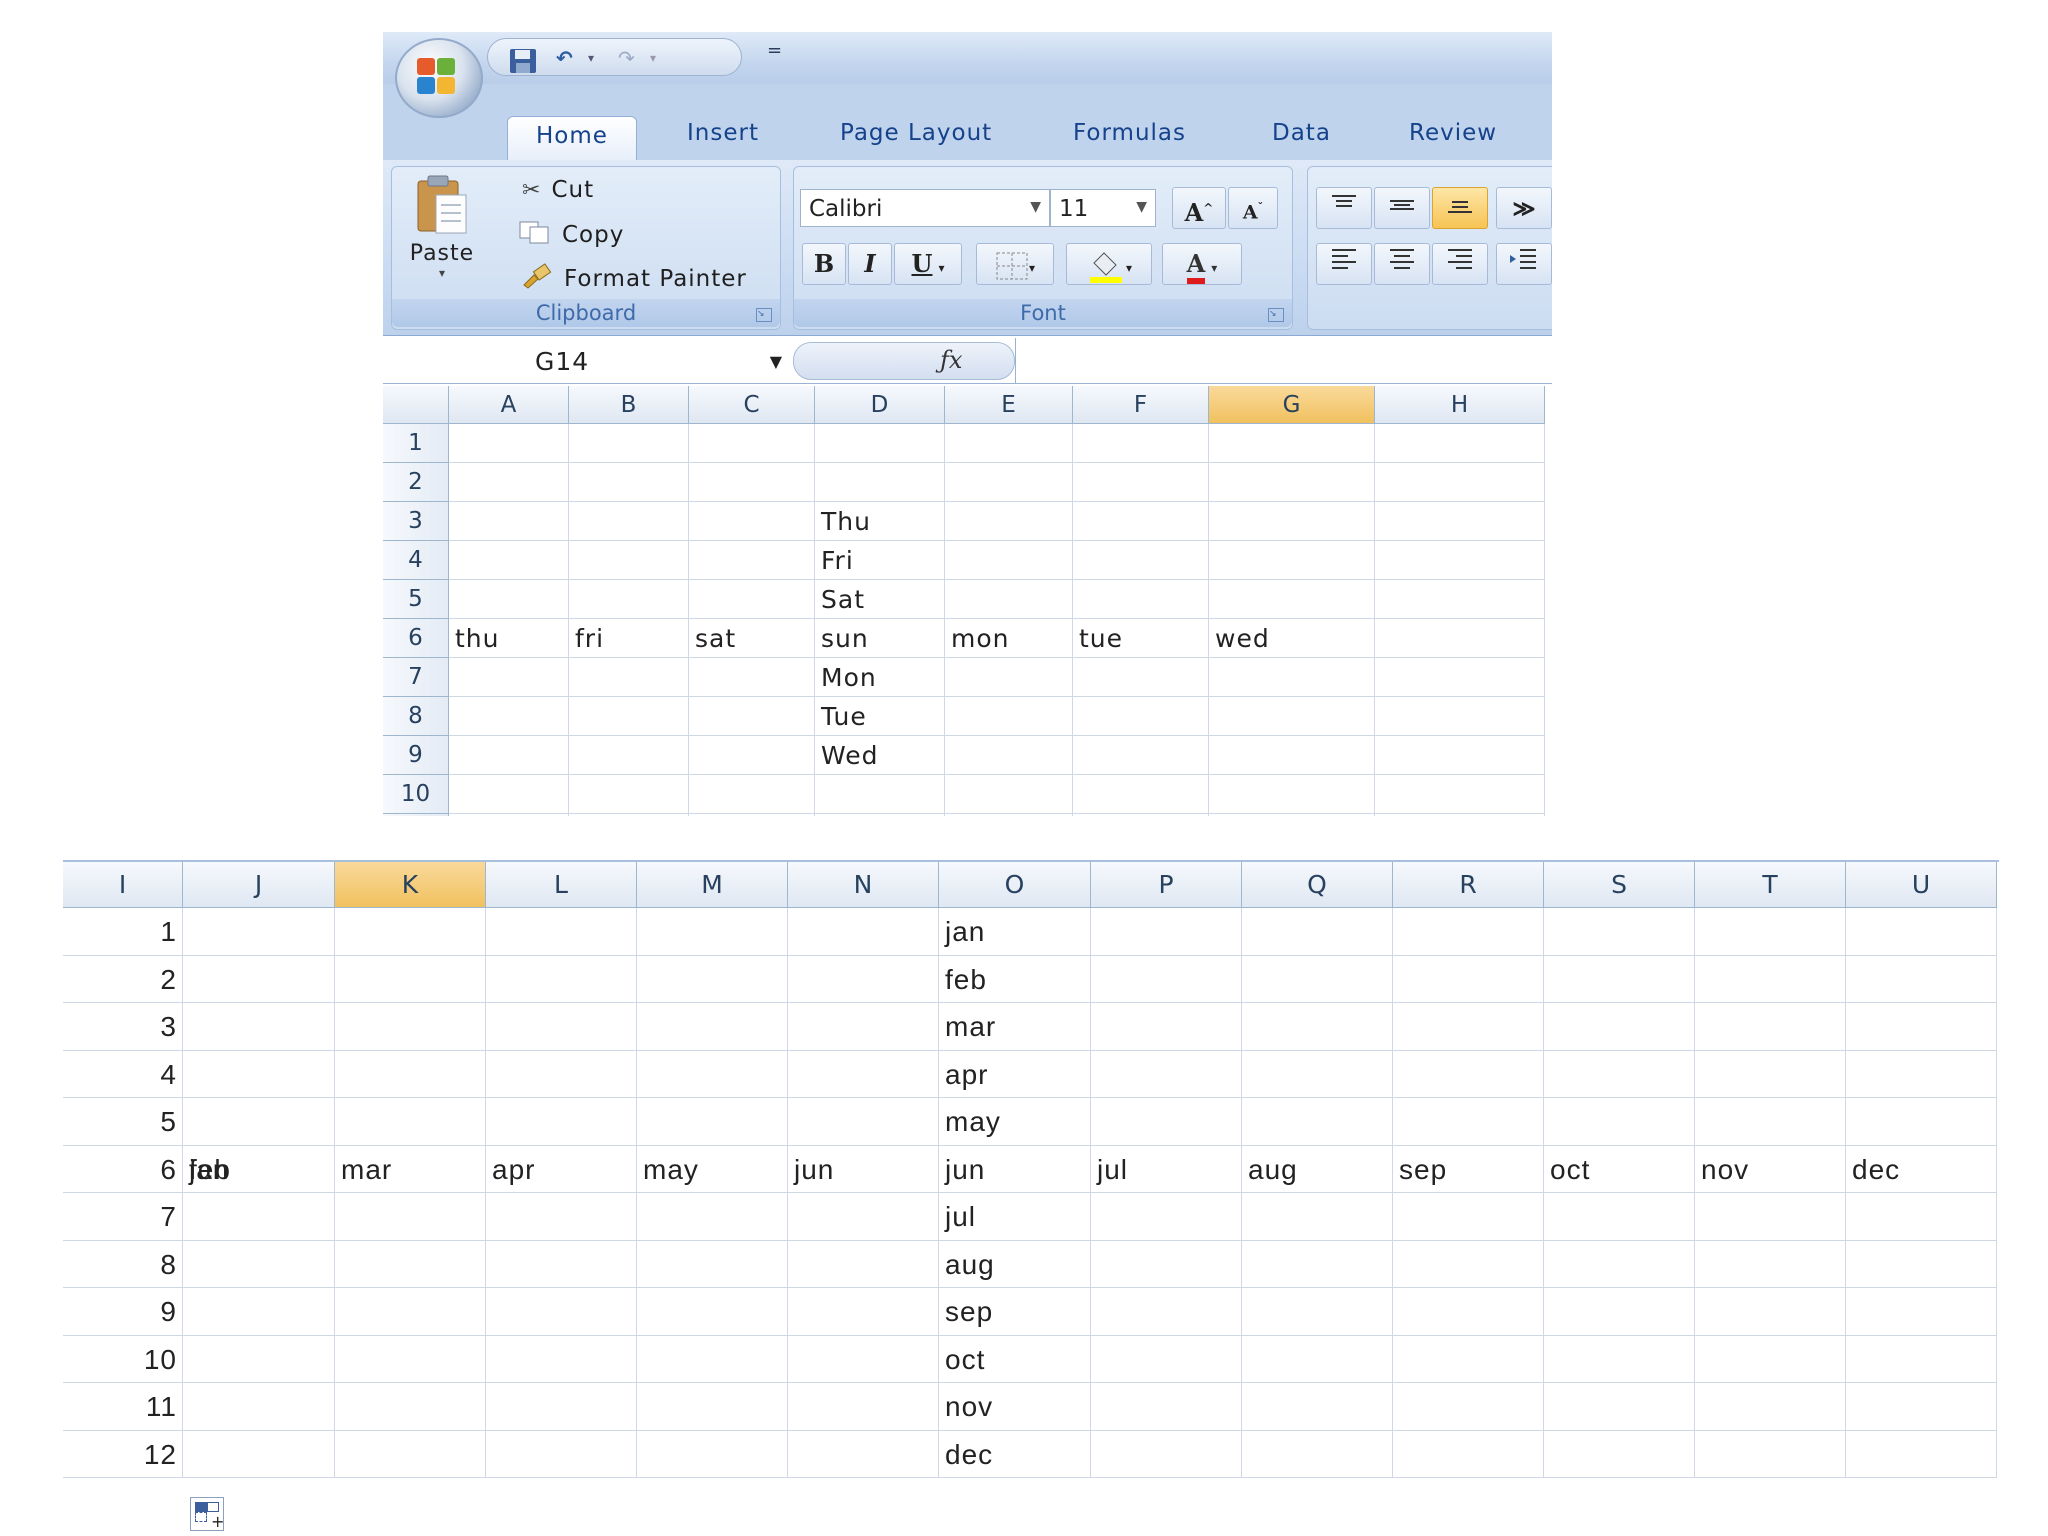 The height and width of the screenshot is (1536, 2048). I want to click on cell-a3, so click(509, 521).